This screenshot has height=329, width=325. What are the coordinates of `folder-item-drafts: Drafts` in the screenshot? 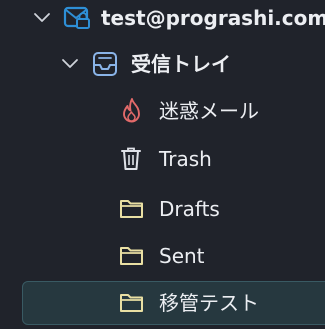 It's located at (162, 209).